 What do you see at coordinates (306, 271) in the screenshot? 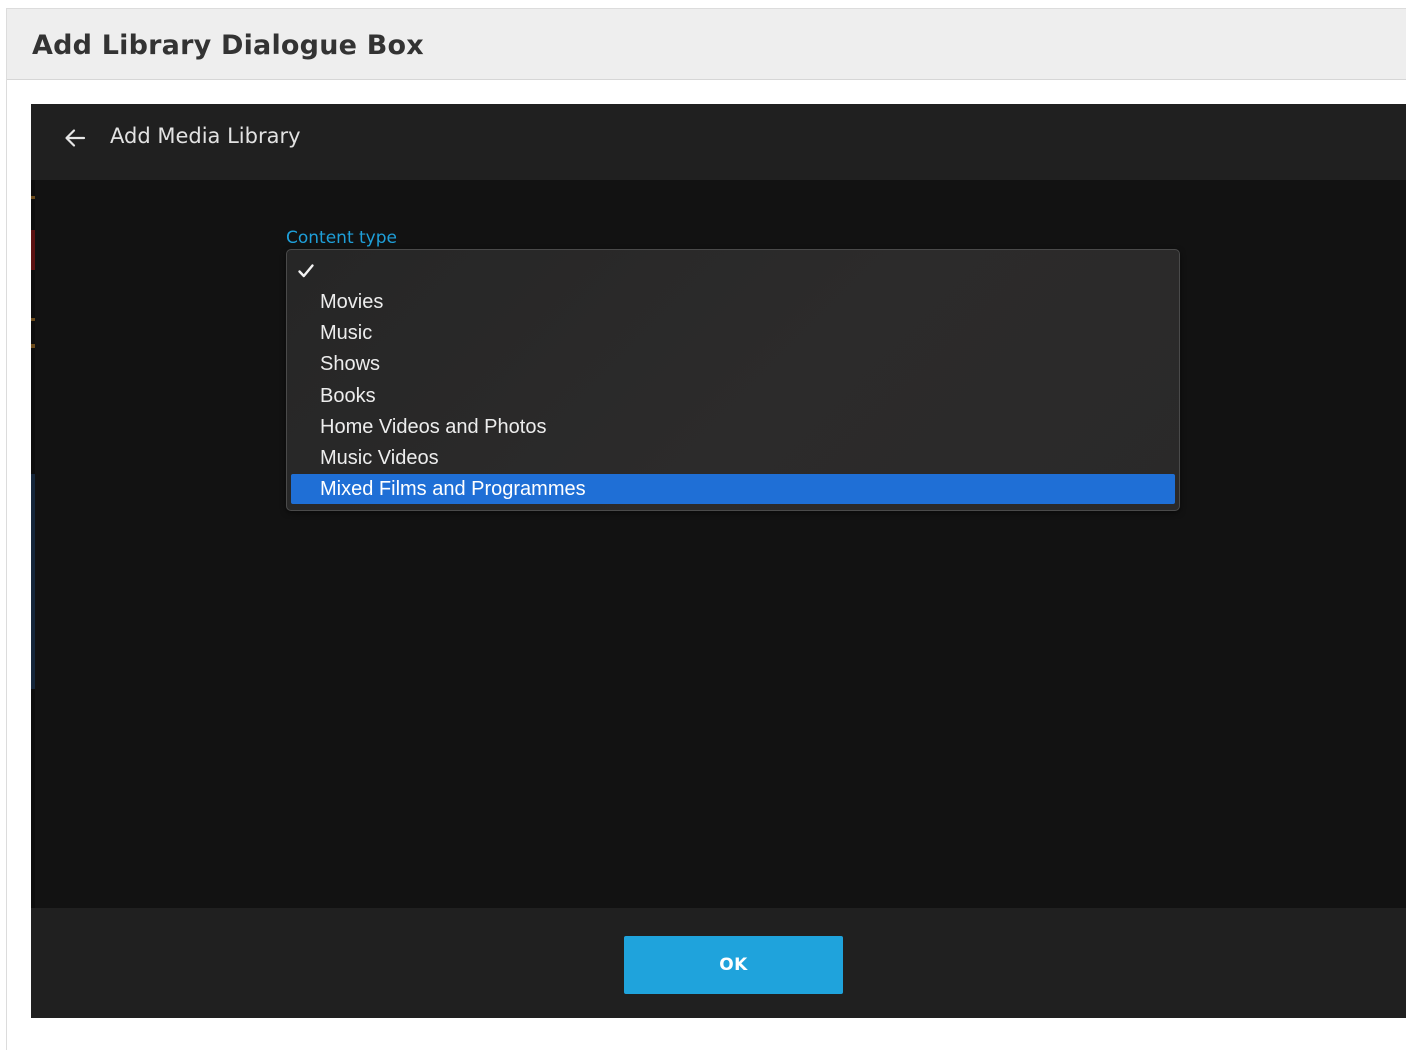
I see `checkmark-icon` at bounding box center [306, 271].